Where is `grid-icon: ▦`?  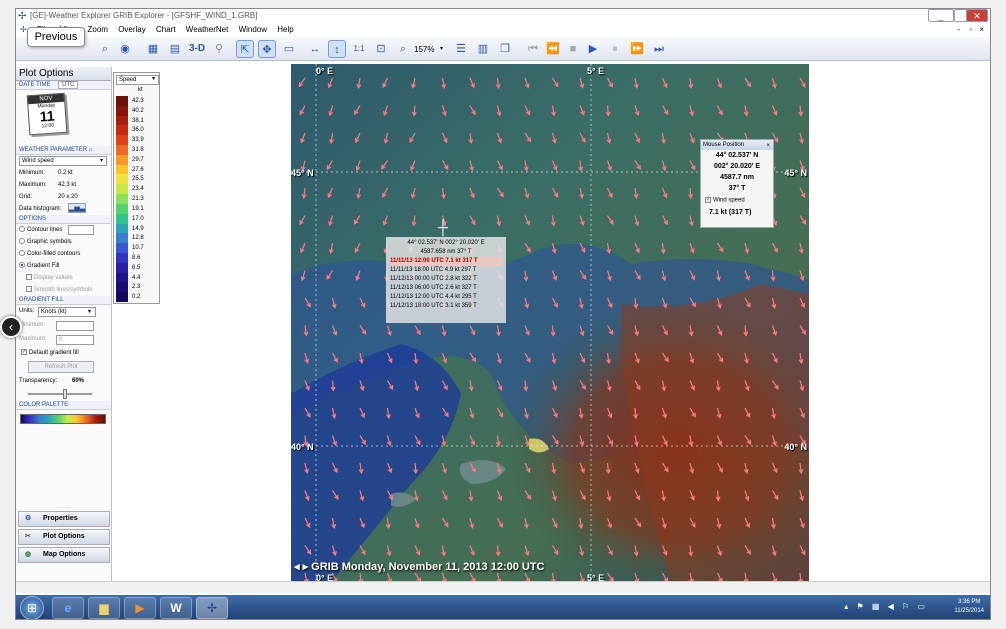
grid-icon: ▦ is located at coordinates (153, 49).